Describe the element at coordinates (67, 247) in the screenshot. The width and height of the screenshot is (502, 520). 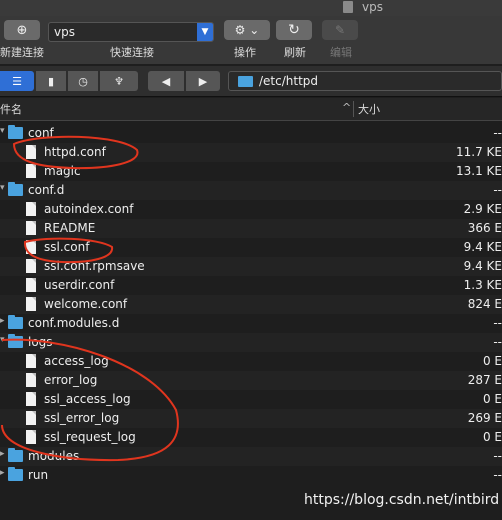
I see `file-name: ssl.conf` at that location.